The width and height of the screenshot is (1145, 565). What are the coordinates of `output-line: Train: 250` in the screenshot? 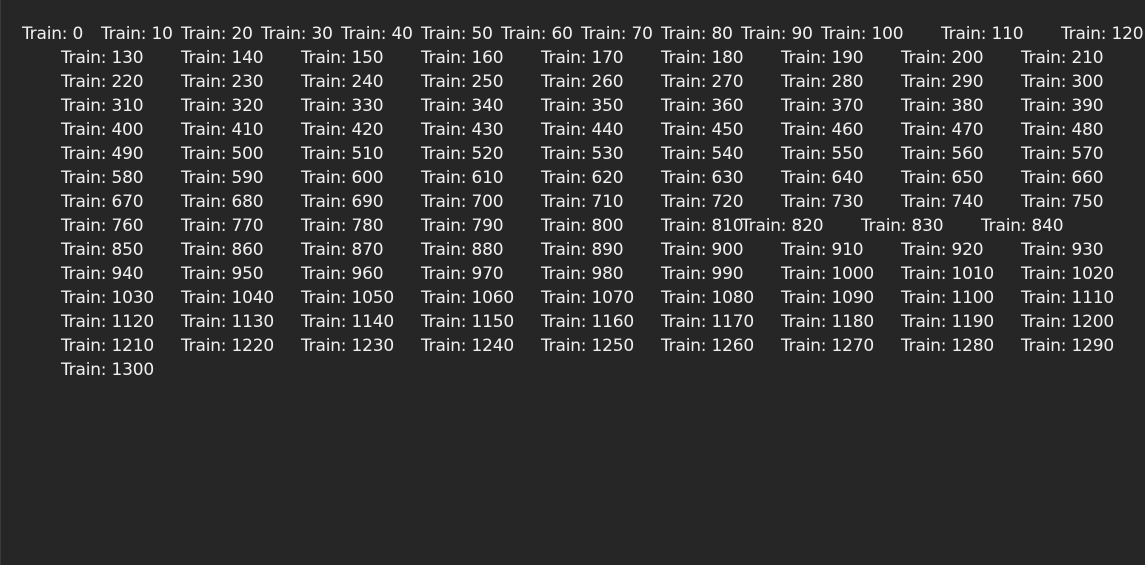 It's located at (462, 82).